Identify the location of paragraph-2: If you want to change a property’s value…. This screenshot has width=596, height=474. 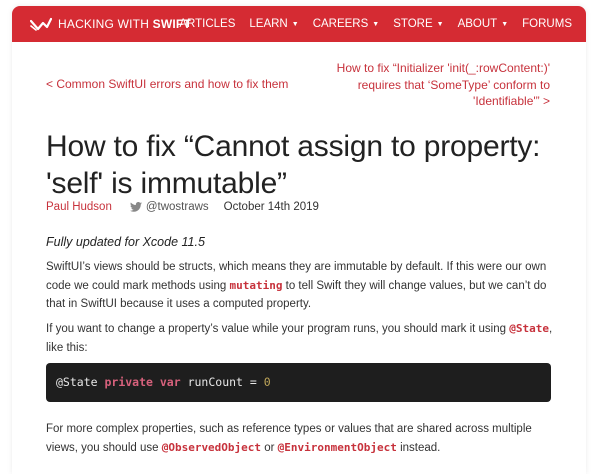
(299, 338).